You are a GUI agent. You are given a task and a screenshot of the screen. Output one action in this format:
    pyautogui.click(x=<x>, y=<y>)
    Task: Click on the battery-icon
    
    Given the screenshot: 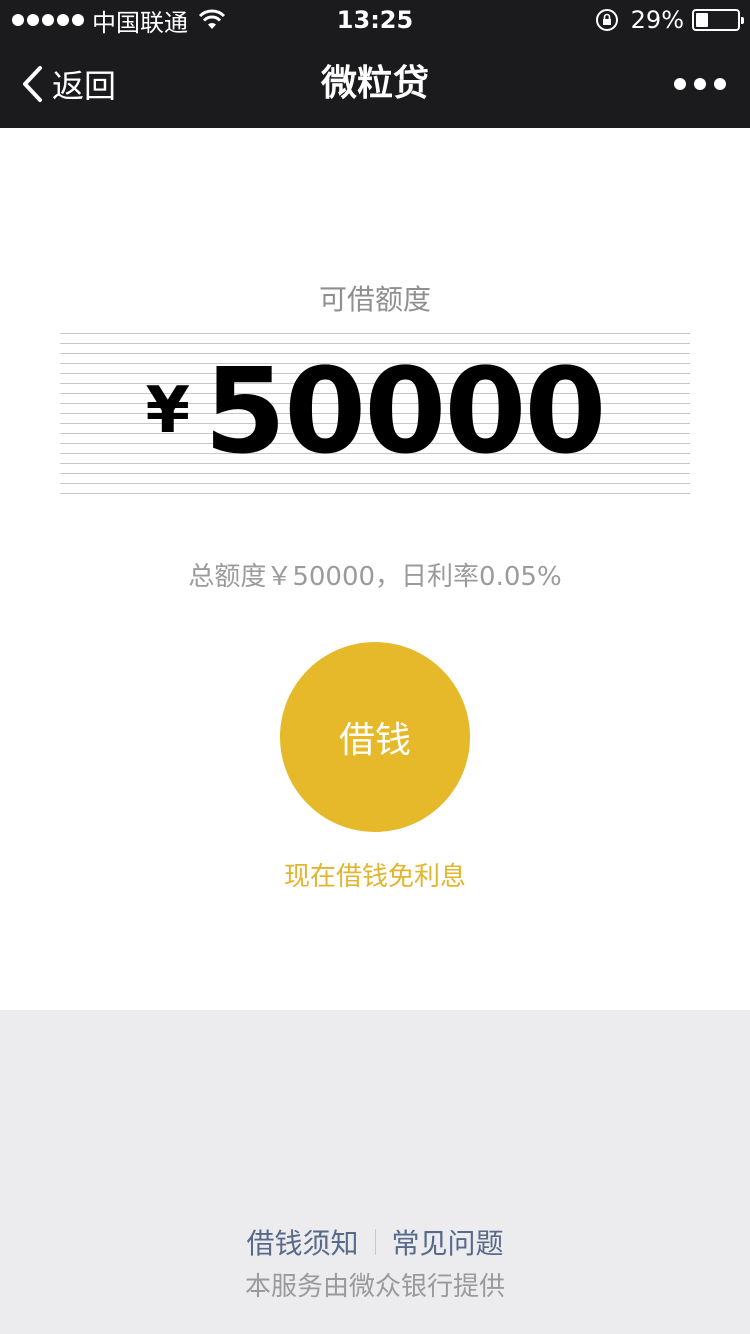 What is the action you would take?
    pyautogui.click(x=718, y=20)
    